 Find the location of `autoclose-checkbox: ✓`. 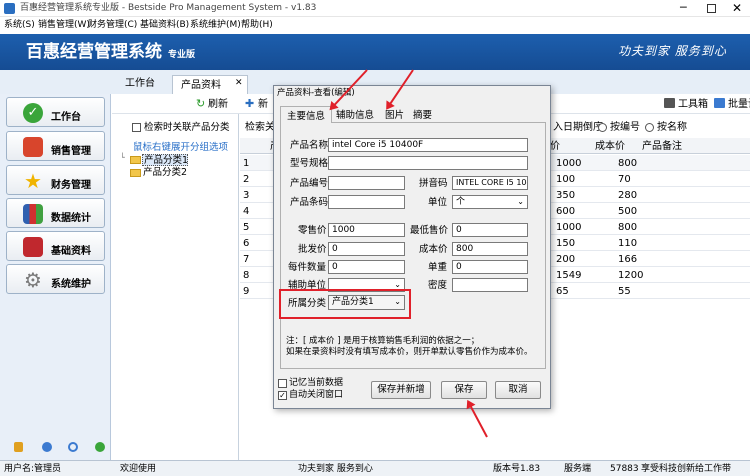

autoclose-checkbox: ✓ is located at coordinates (282, 395).